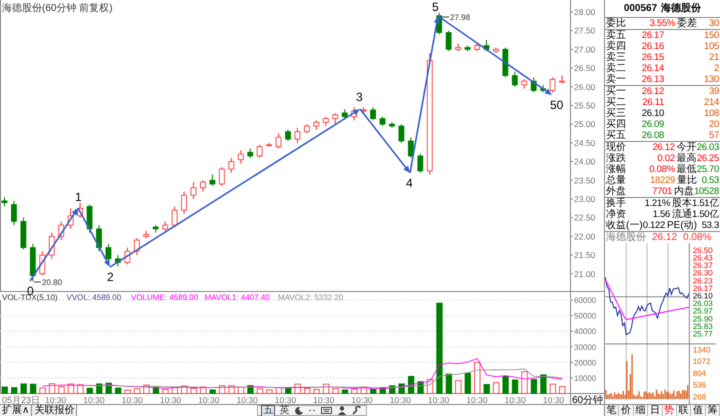  Describe the element at coordinates (641, 410) in the screenshot. I see `view-tab: 细` at that location.